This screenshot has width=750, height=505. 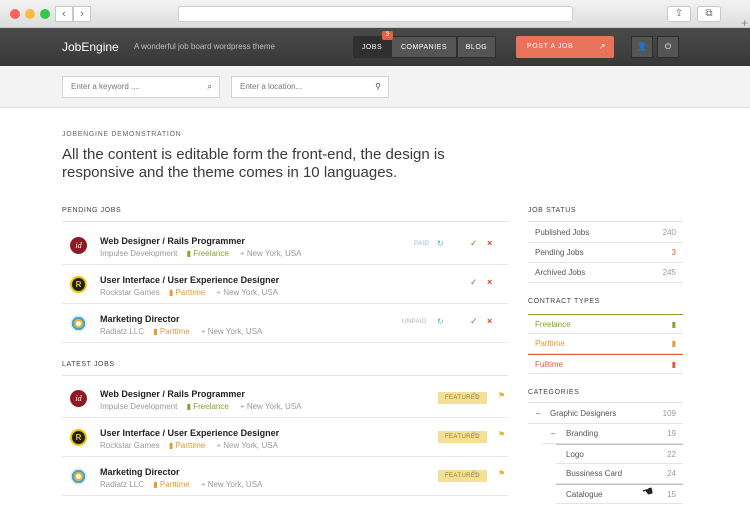 I want to click on site-logo: JobEngine, so click(x=90, y=47).